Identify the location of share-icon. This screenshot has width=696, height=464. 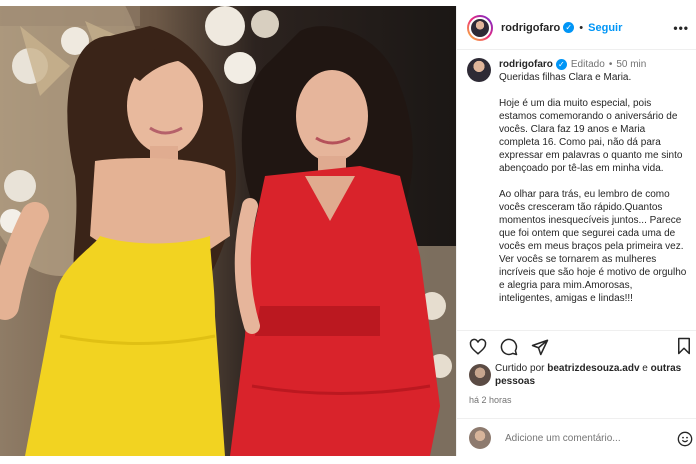
(540, 347).